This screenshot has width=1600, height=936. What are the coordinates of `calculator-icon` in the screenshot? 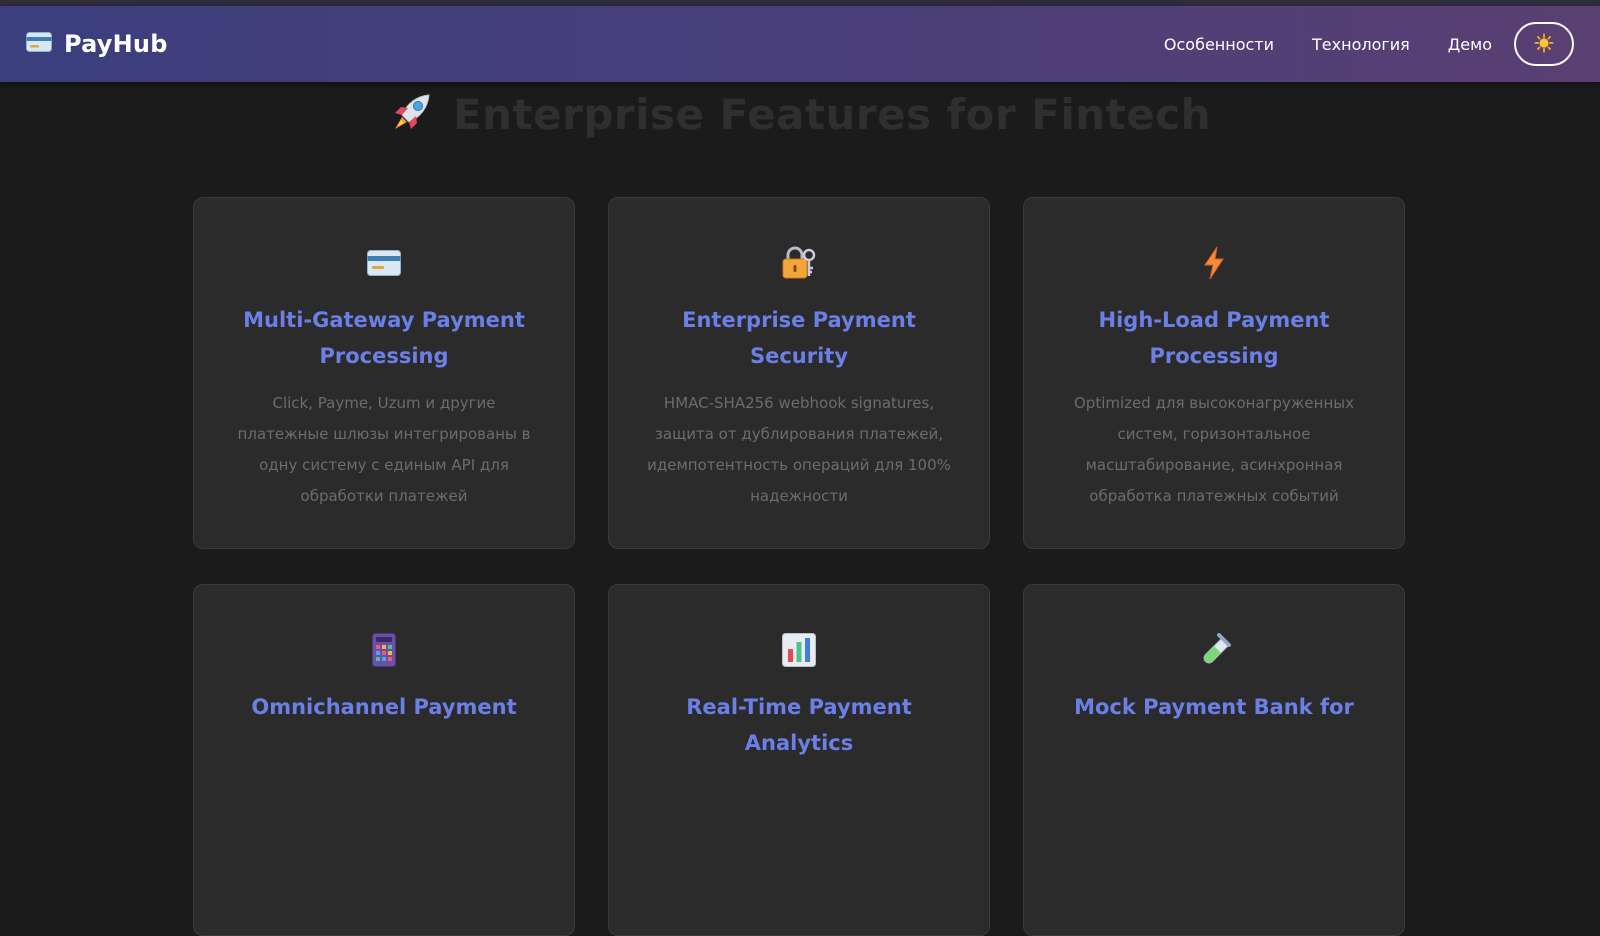 It's located at (384, 650).